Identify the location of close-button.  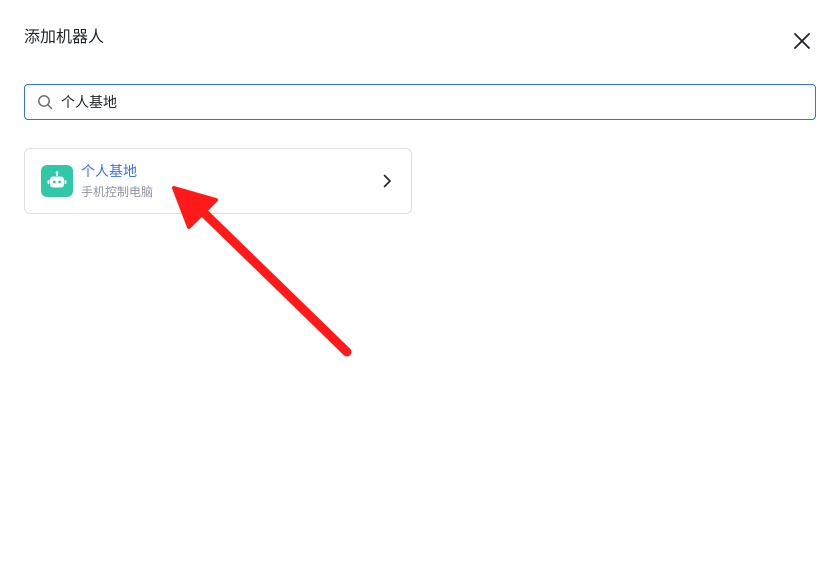
(802, 41).